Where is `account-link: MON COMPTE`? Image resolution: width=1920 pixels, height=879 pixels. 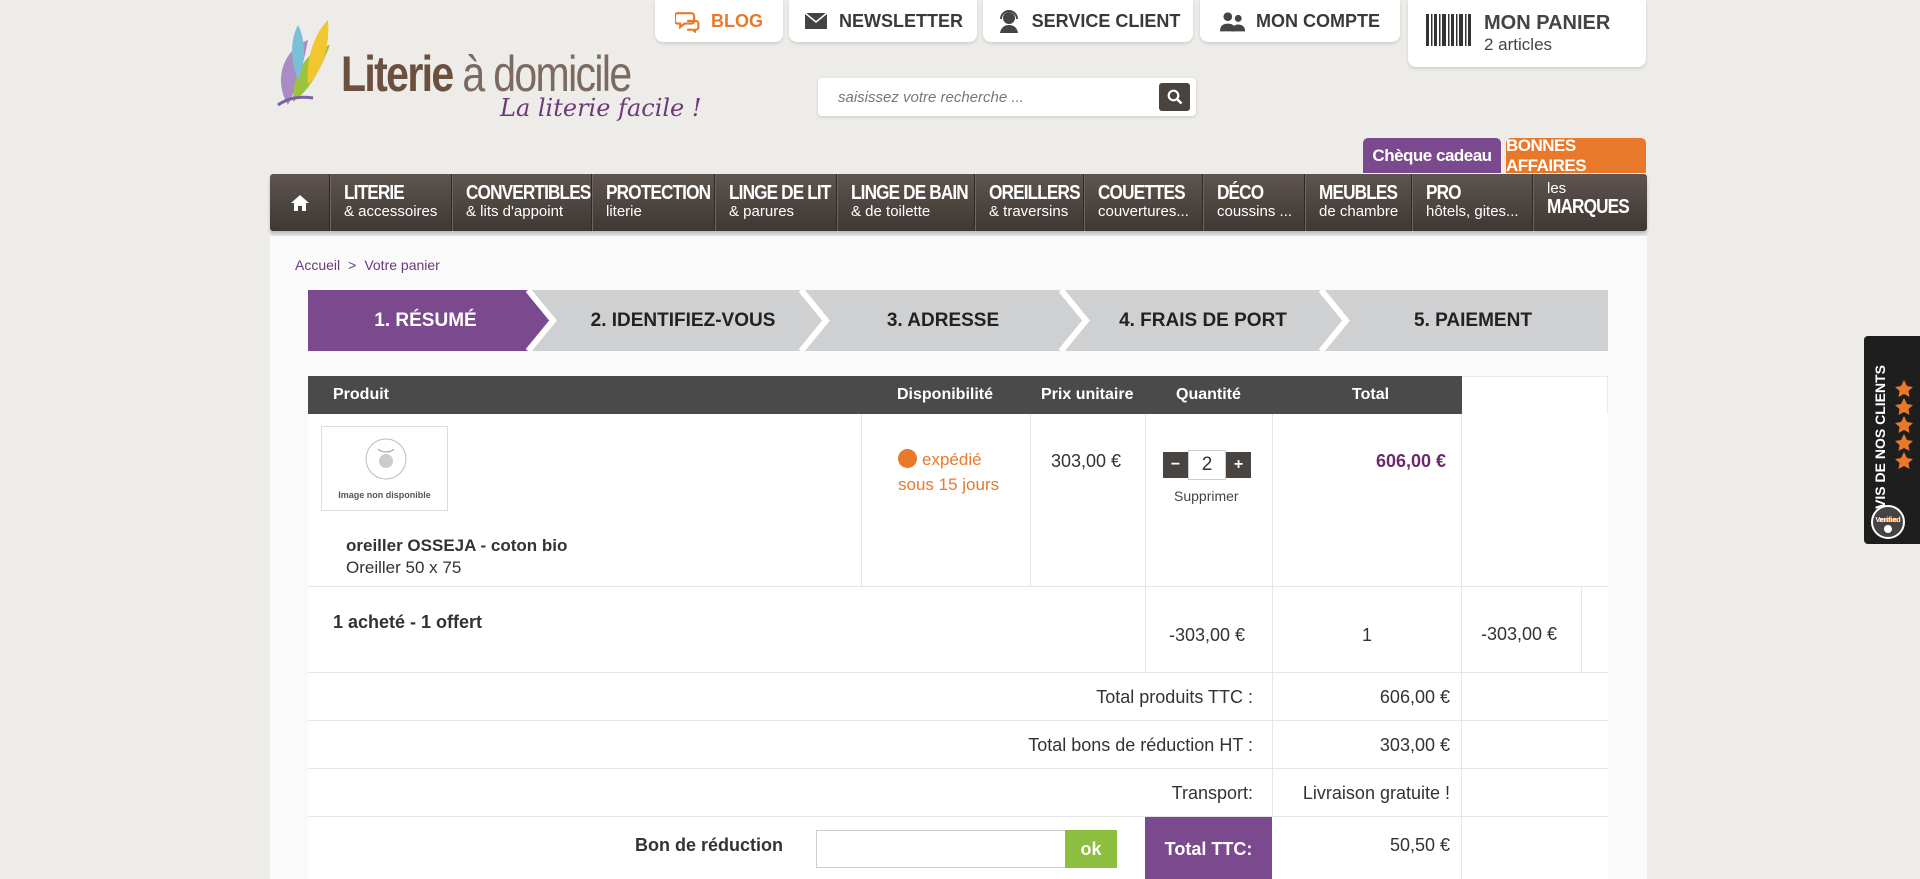
account-link: MON COMPTE is located at coordinates (1300, 21).